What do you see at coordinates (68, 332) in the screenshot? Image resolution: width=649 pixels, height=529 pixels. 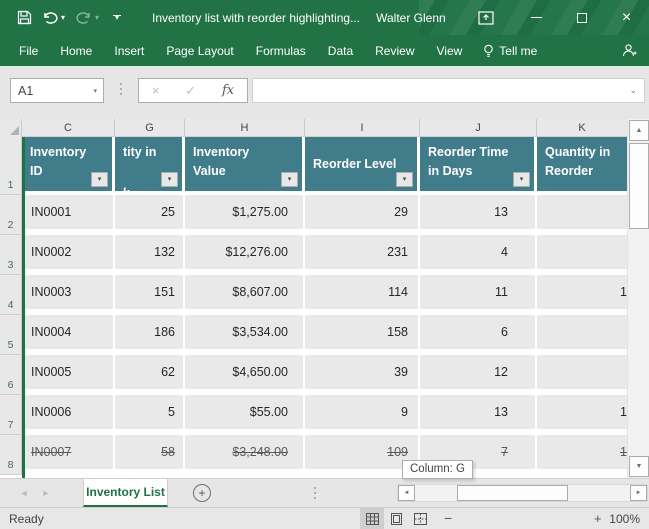 I see `cell: IN0004` at bounding box center [68, 332].